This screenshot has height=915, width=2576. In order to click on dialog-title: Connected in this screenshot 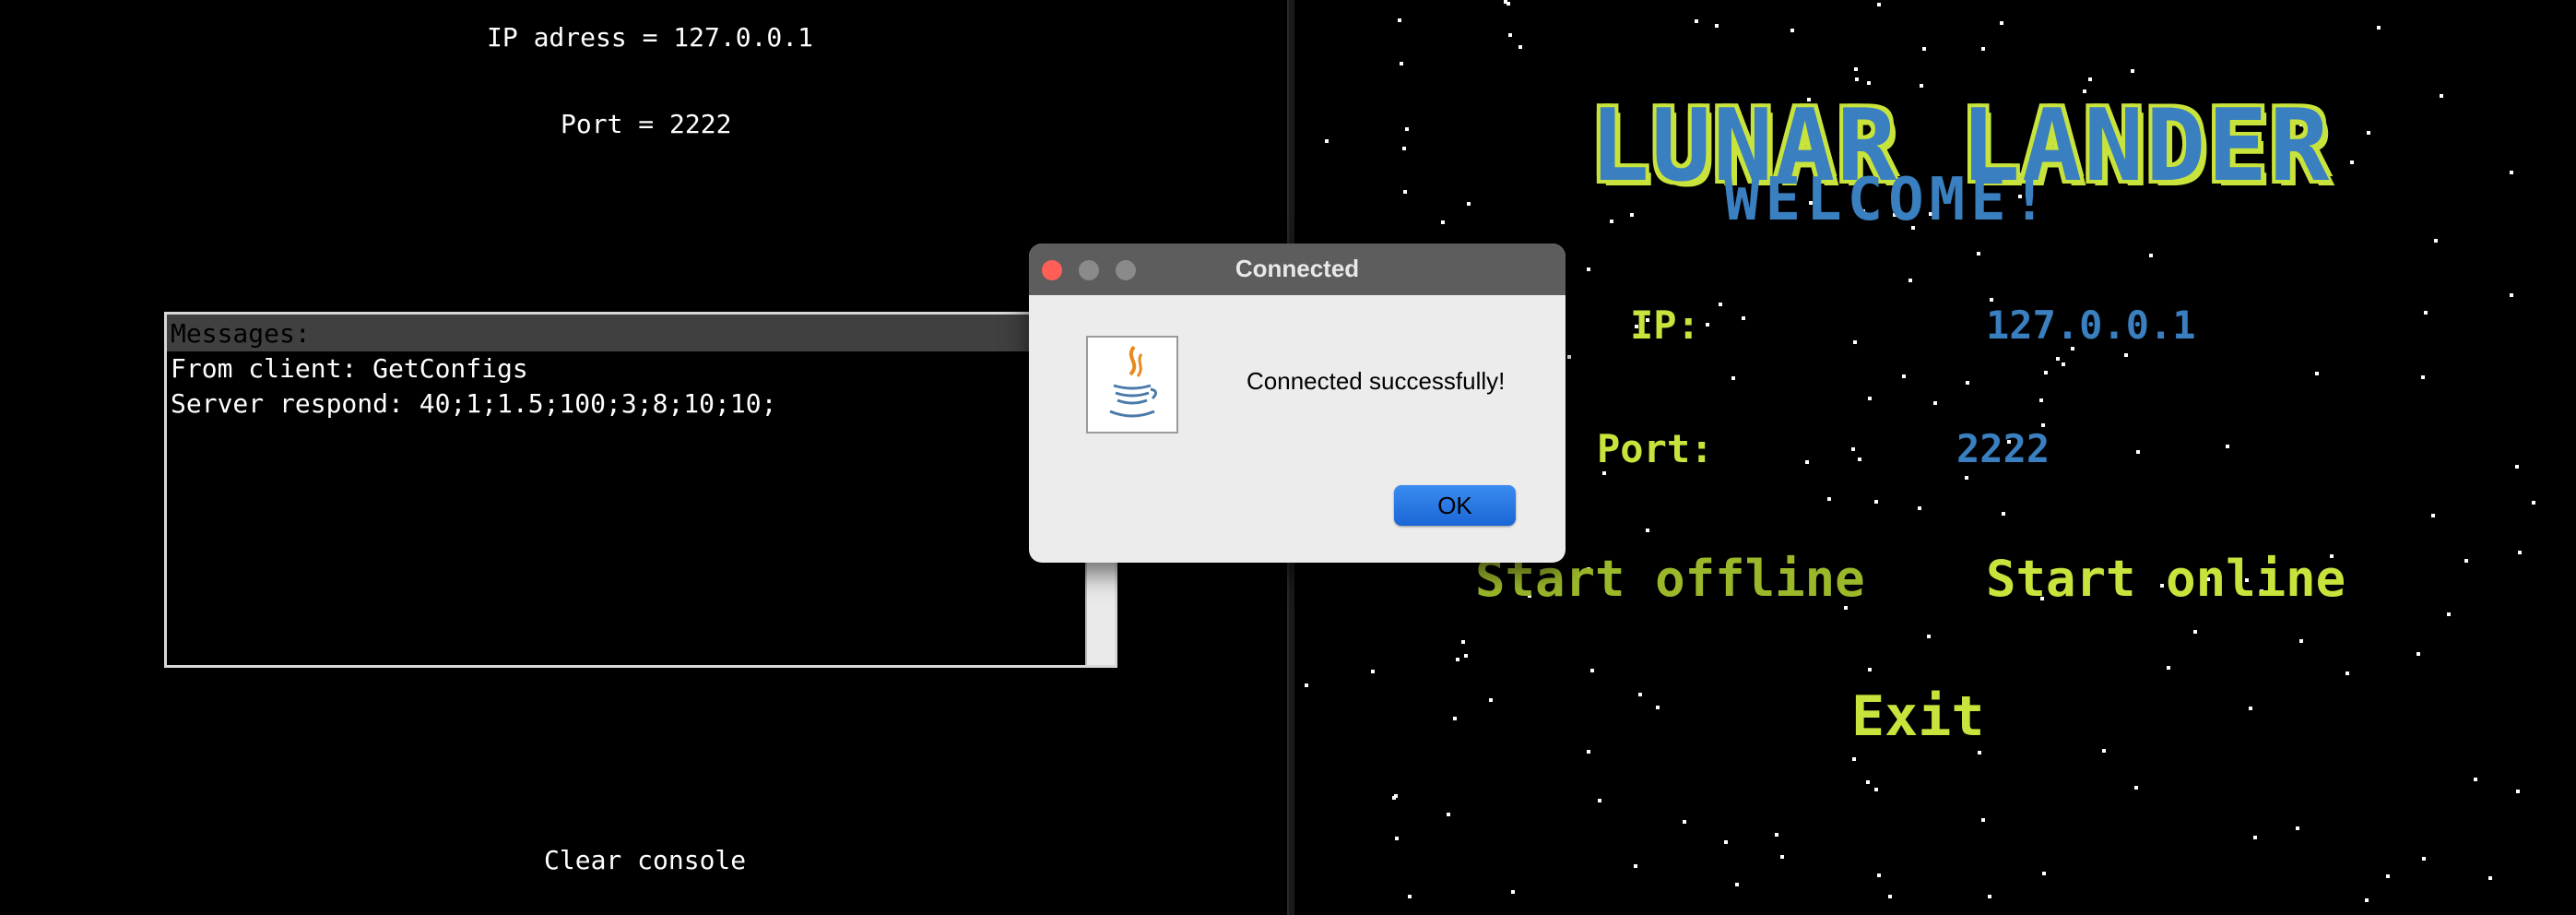, I will do `click(1297, 268)`.